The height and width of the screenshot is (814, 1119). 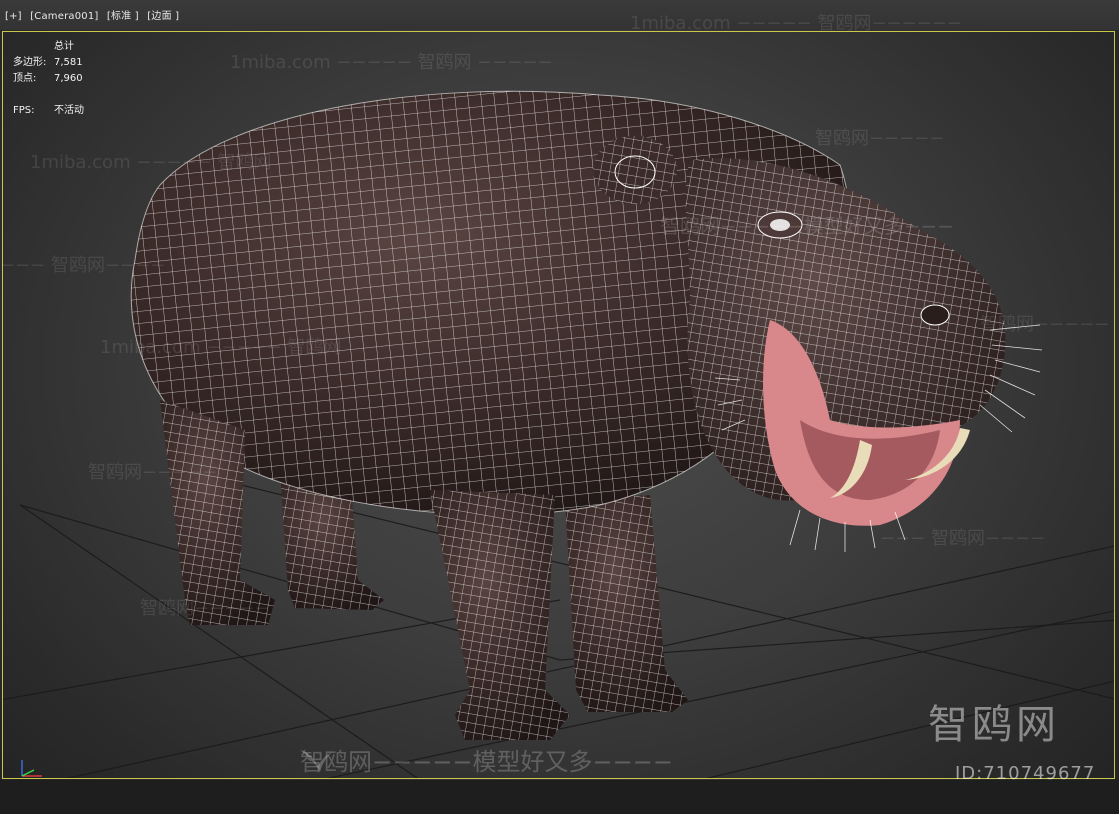 I want to click on viewport-statistics: 总计 多边形: 7,581 顶点: 7,960 FPS: 不活动, so click(x=48, y=79).